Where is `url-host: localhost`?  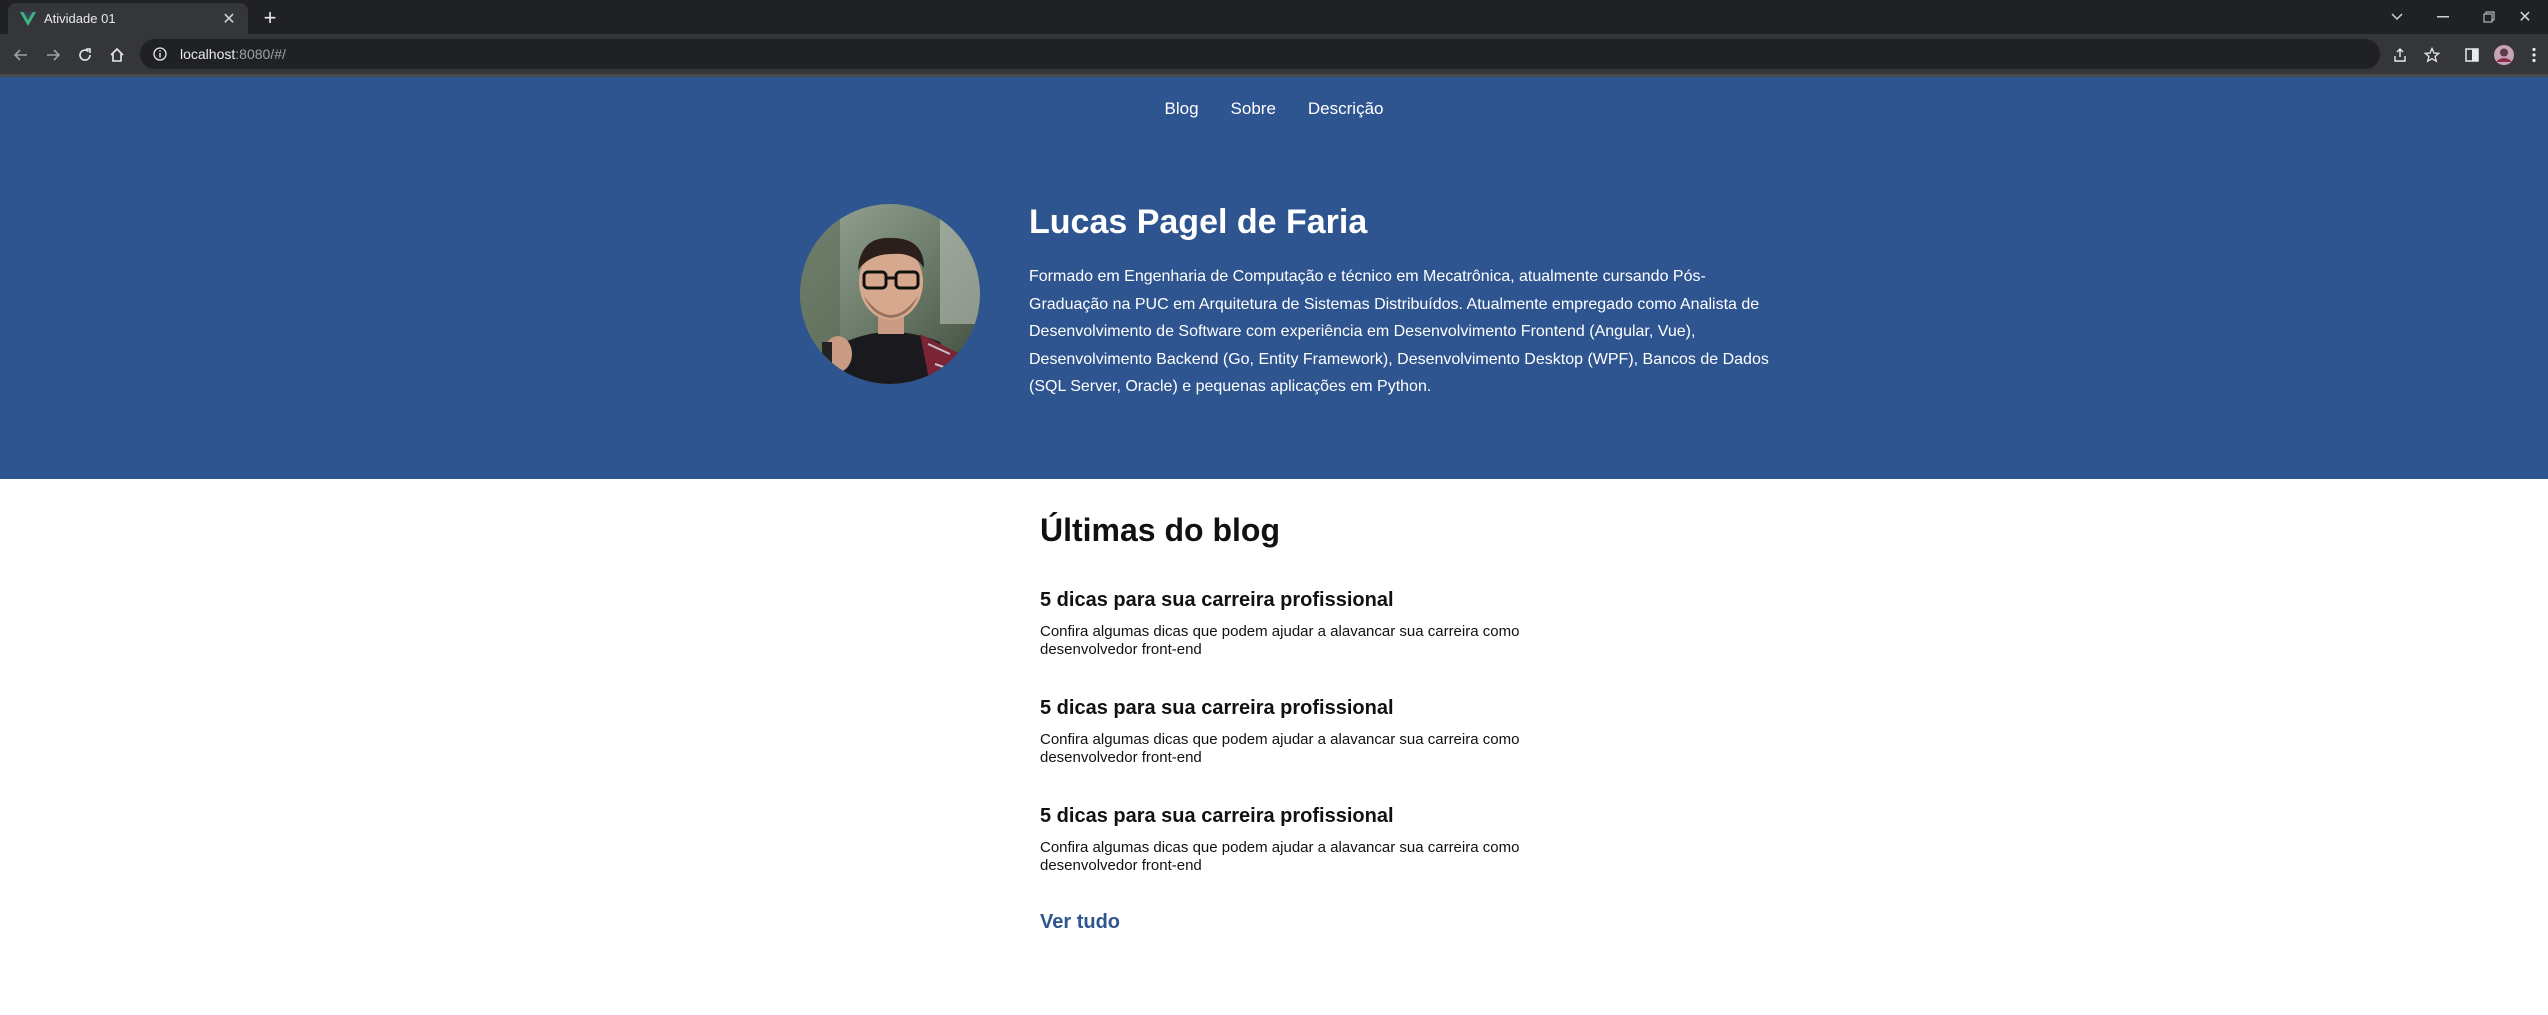
url-host: localhost is located at coordinates (208, 54).